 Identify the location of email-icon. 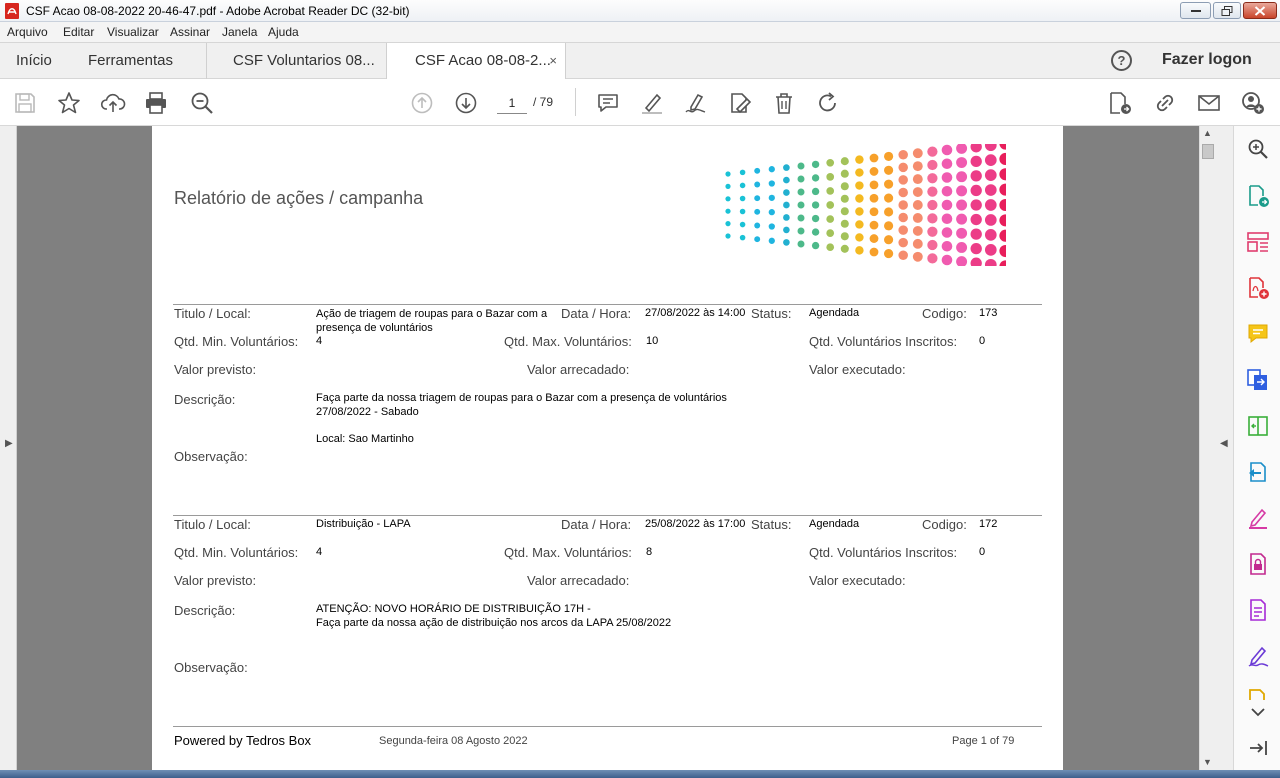
(1209, 103).